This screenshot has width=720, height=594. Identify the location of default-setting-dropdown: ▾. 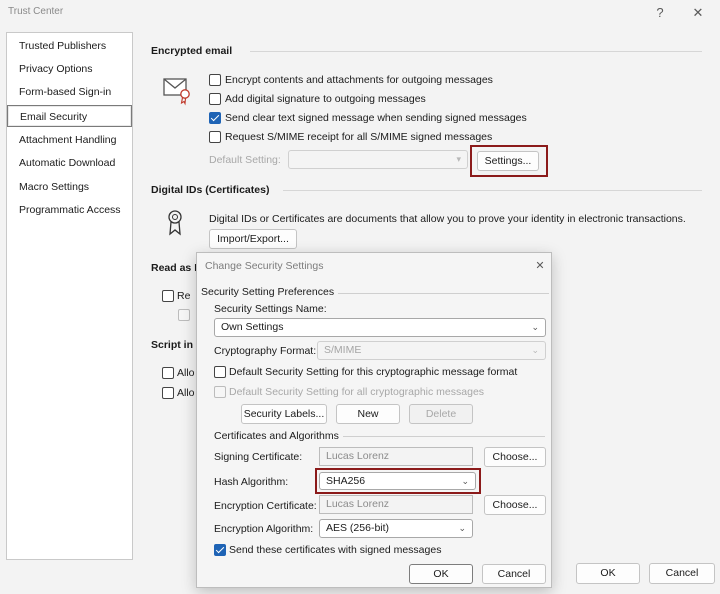
(378, 159).